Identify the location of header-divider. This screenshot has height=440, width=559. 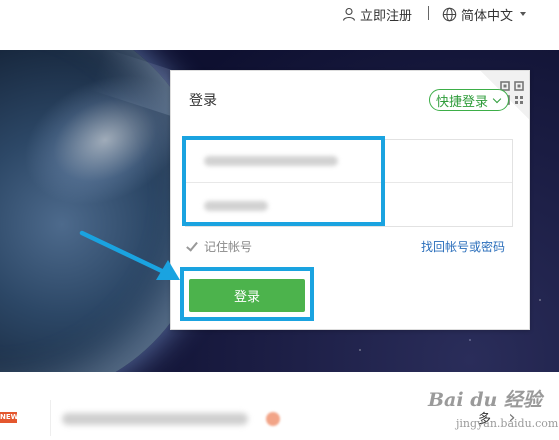
(428, 13).